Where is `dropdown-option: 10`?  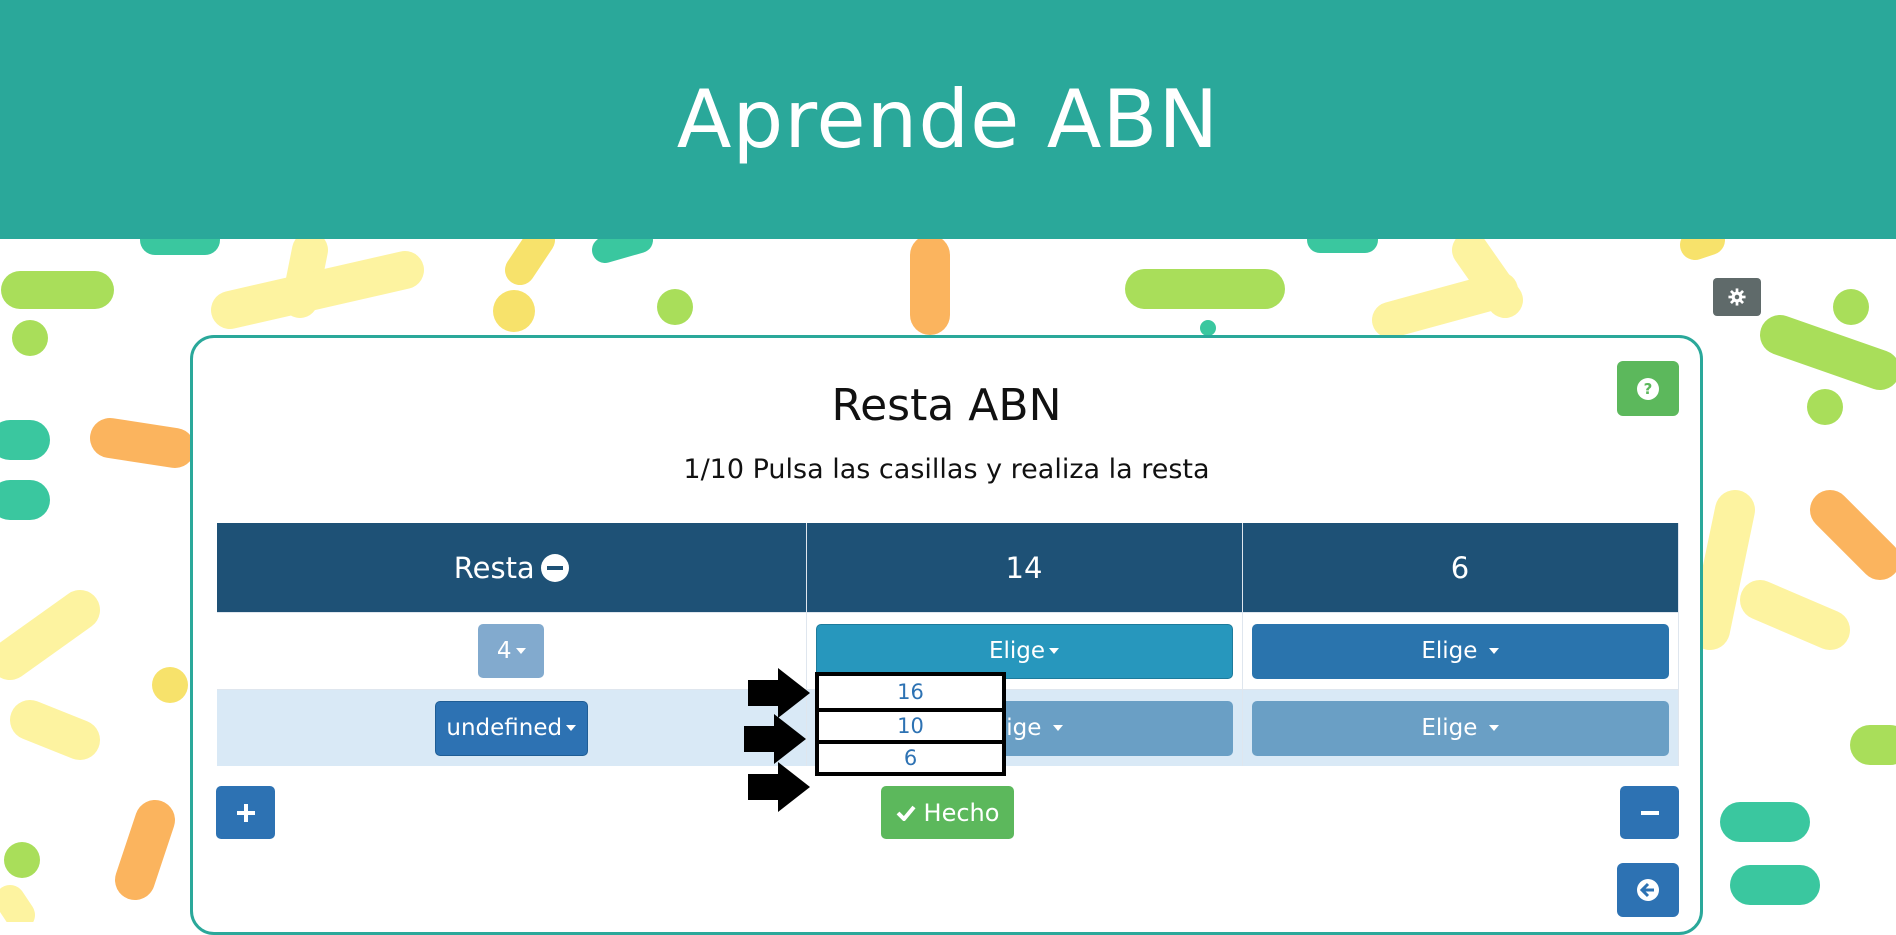
dropdown-option: 10 is located at coordinates (910, 724).